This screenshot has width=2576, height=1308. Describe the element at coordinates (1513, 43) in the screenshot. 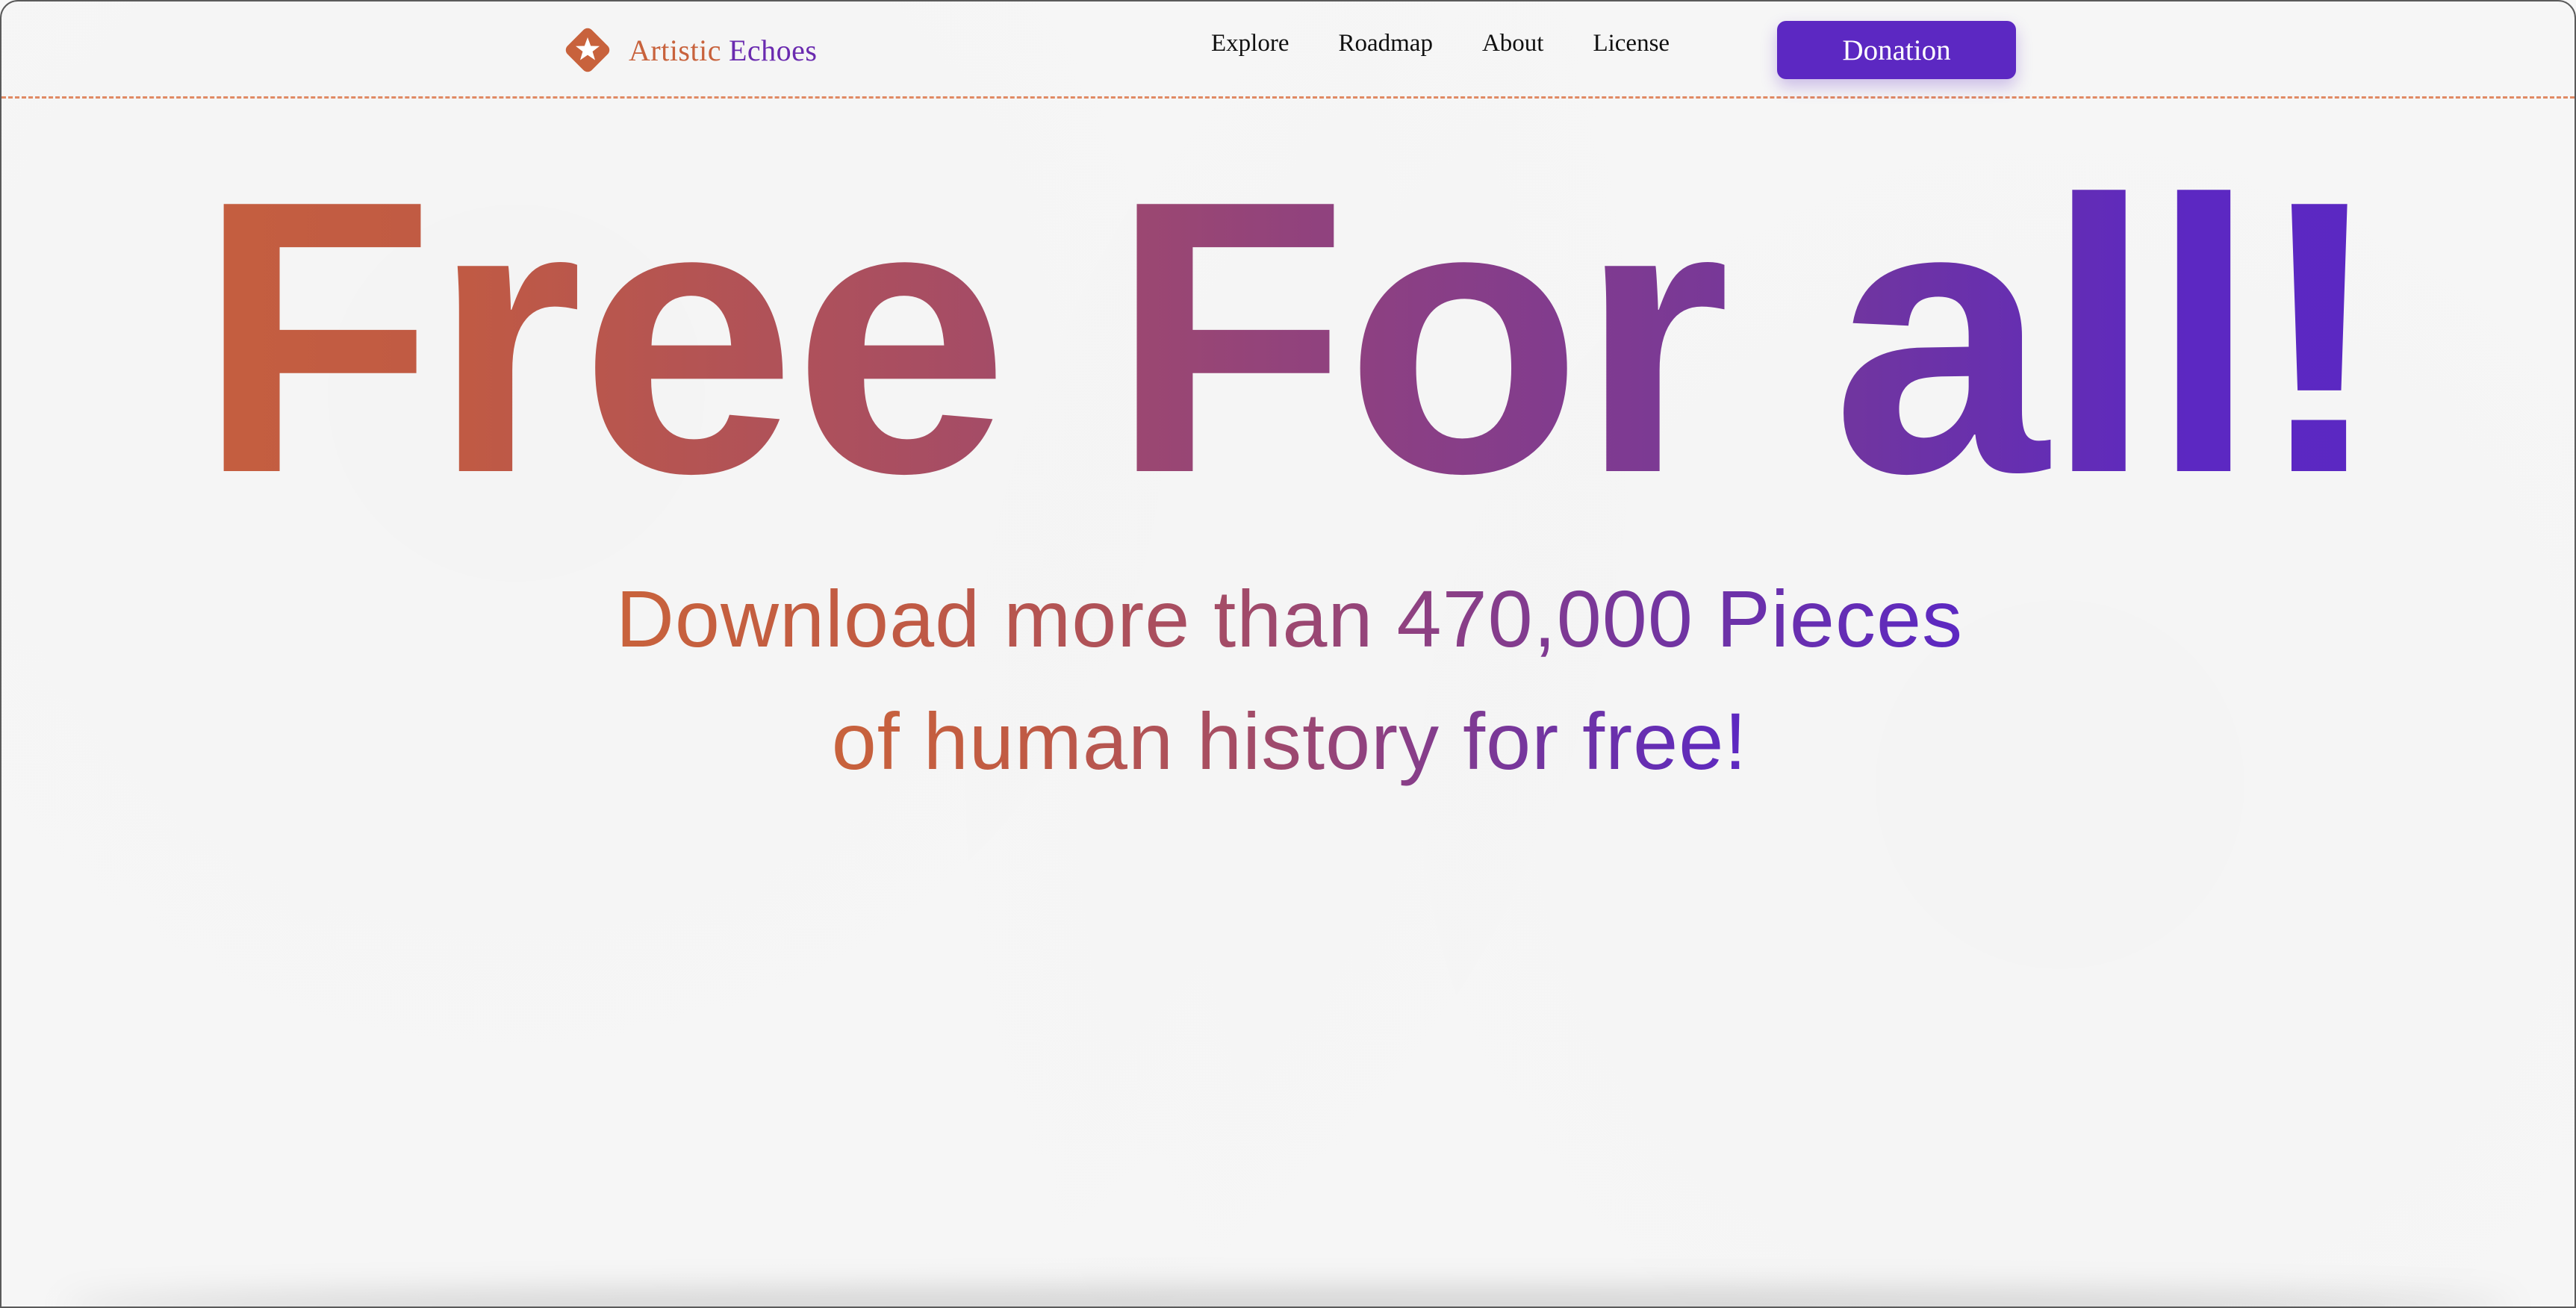

I see `nav-item-about: About` at that location.